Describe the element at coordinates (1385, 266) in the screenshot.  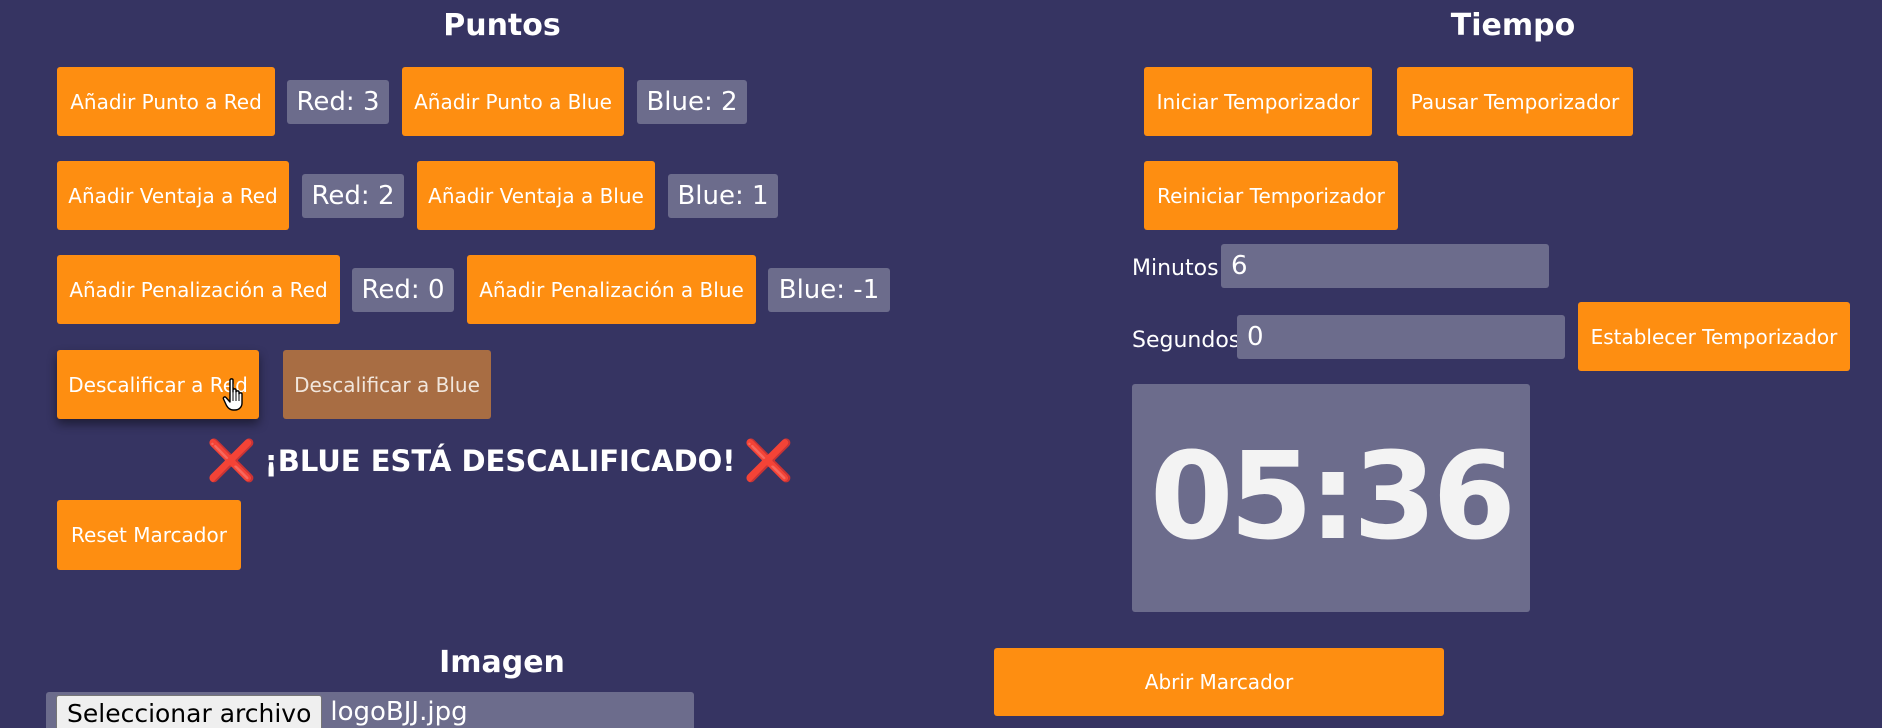
I see `minutes-input` at that location.